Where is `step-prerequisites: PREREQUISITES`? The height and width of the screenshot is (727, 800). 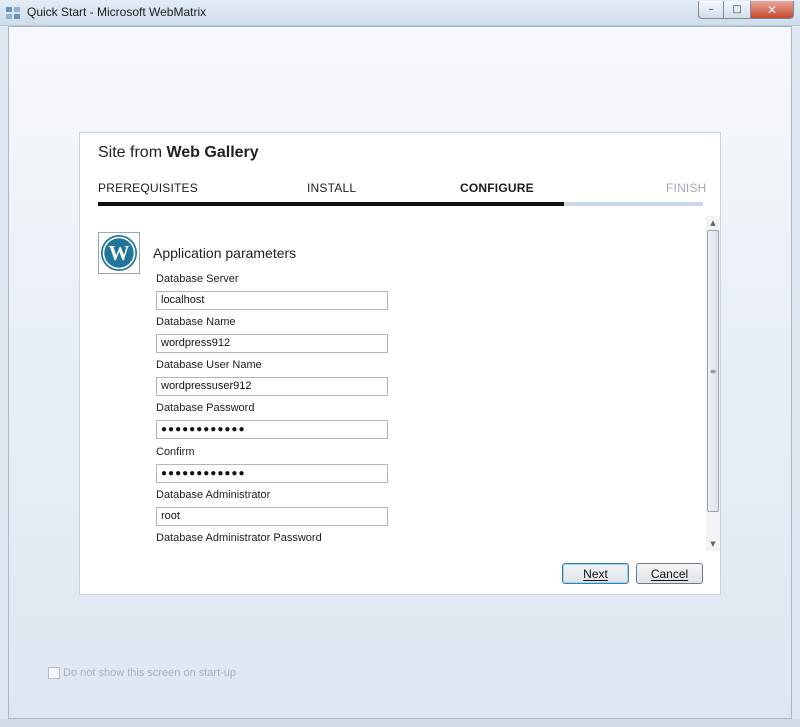 step-prerequisites: PREREQUISITES is located at coordinates (148, 188).